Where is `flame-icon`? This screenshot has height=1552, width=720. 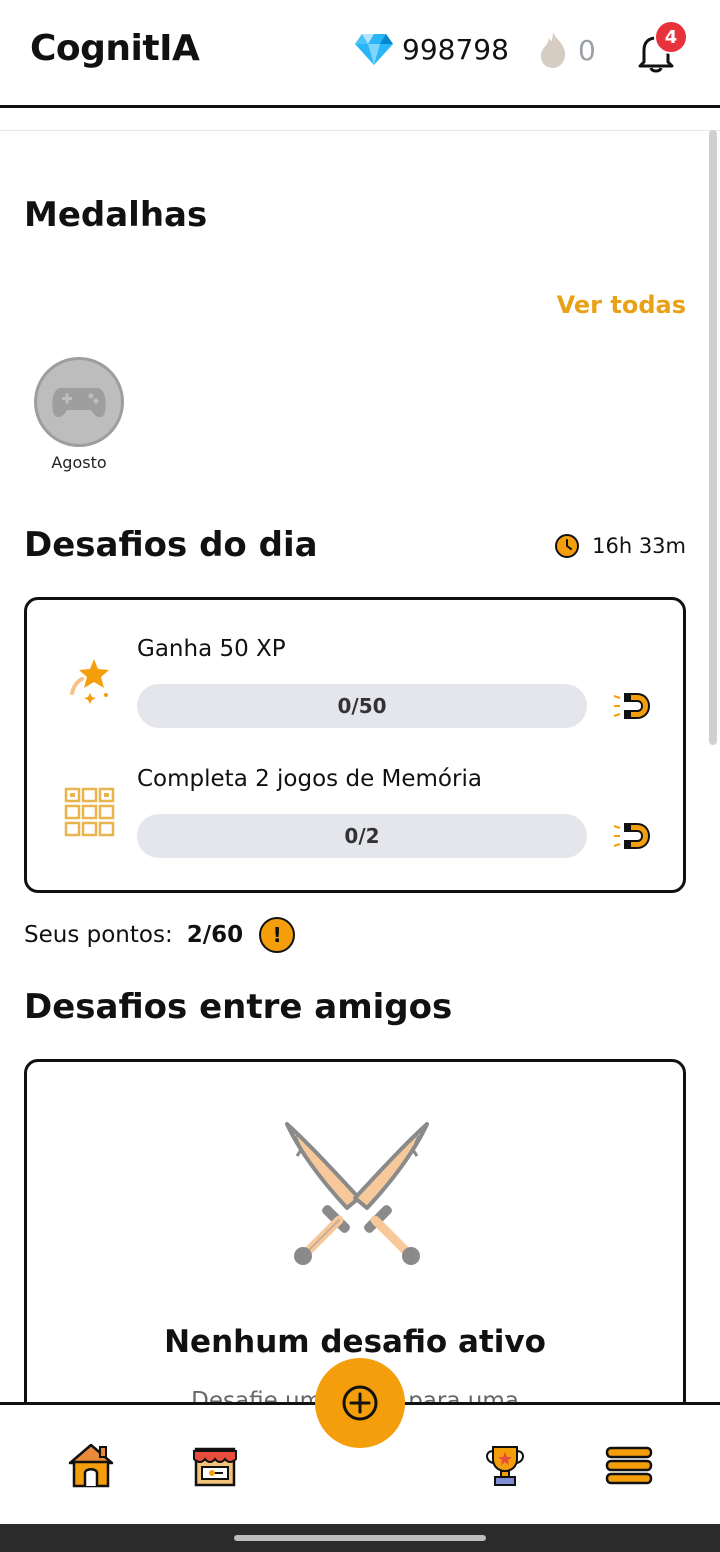
flame-icon is located at coordinates (553, 50).